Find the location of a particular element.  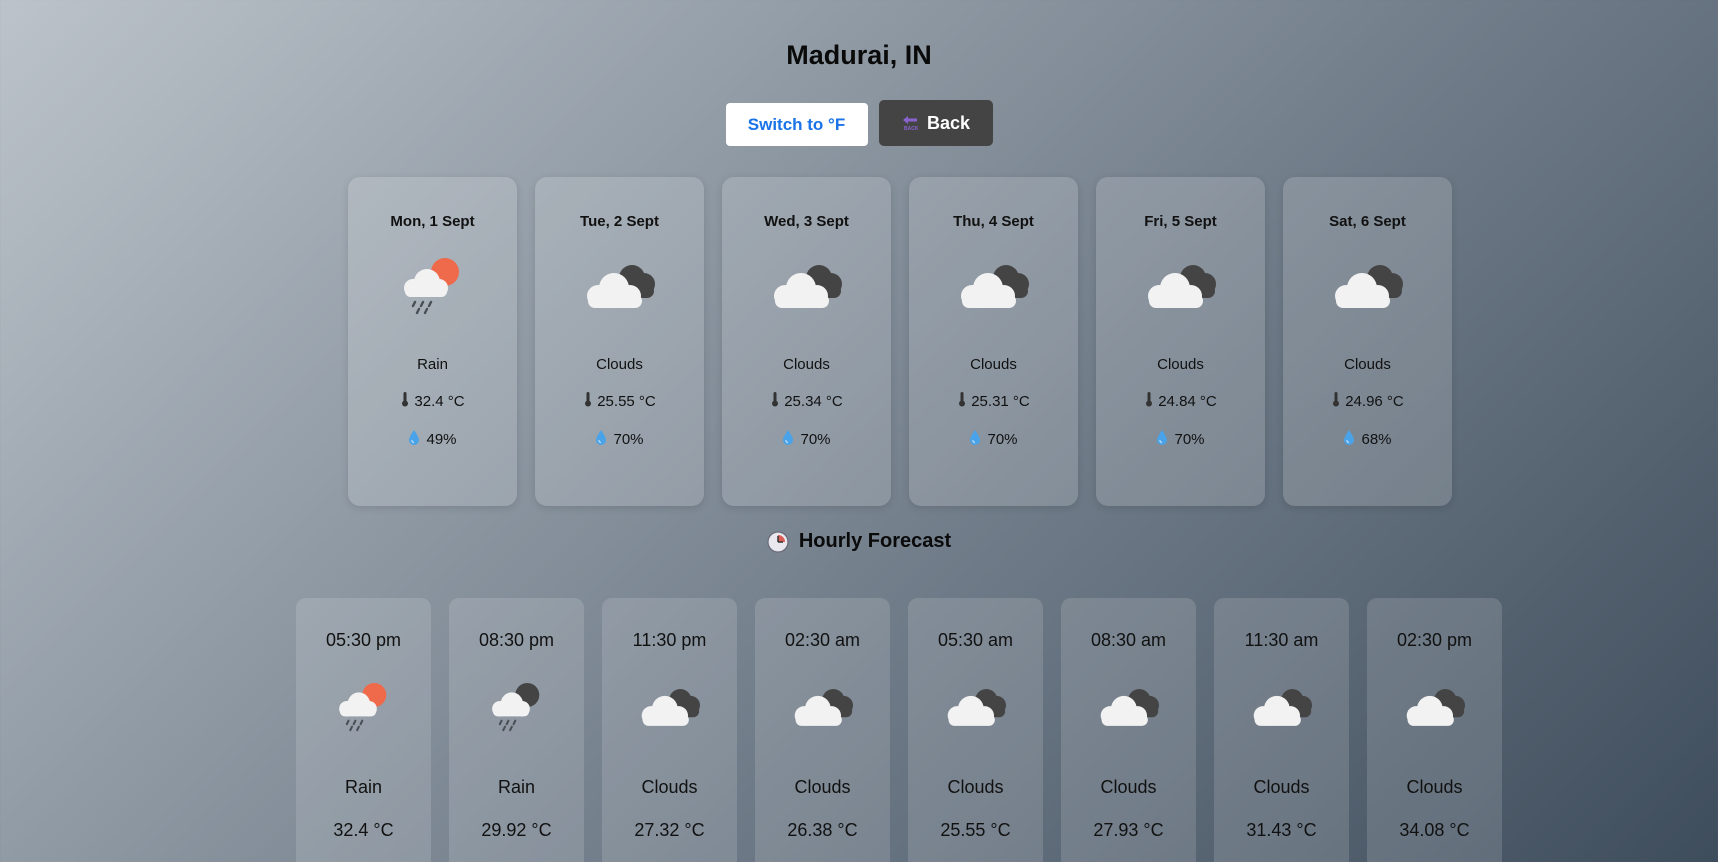

day-temperature: 32.4 °C is located at coordinates (432, 401).